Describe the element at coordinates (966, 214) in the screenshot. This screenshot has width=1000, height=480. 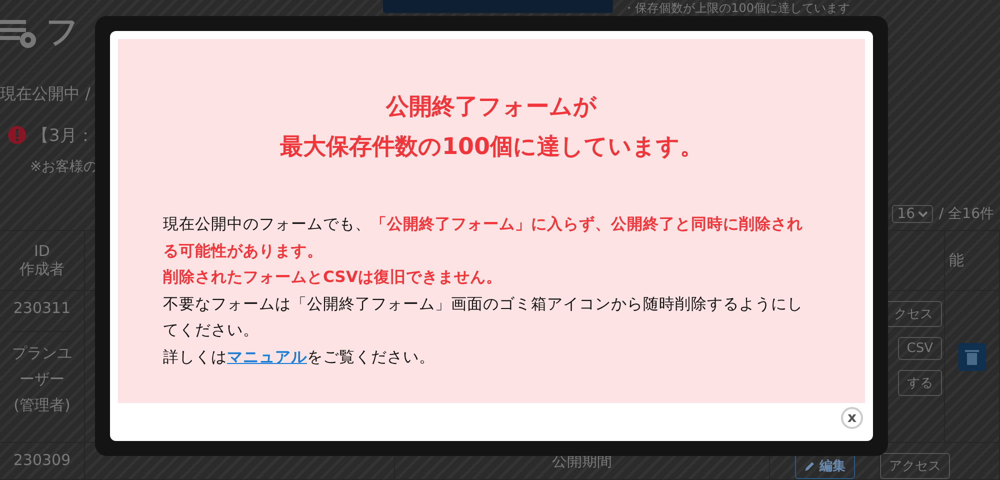
I see `total-count: / 全16件` at that location.